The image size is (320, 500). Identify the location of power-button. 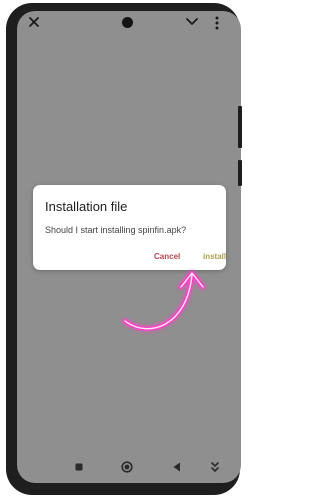
(240, 173).